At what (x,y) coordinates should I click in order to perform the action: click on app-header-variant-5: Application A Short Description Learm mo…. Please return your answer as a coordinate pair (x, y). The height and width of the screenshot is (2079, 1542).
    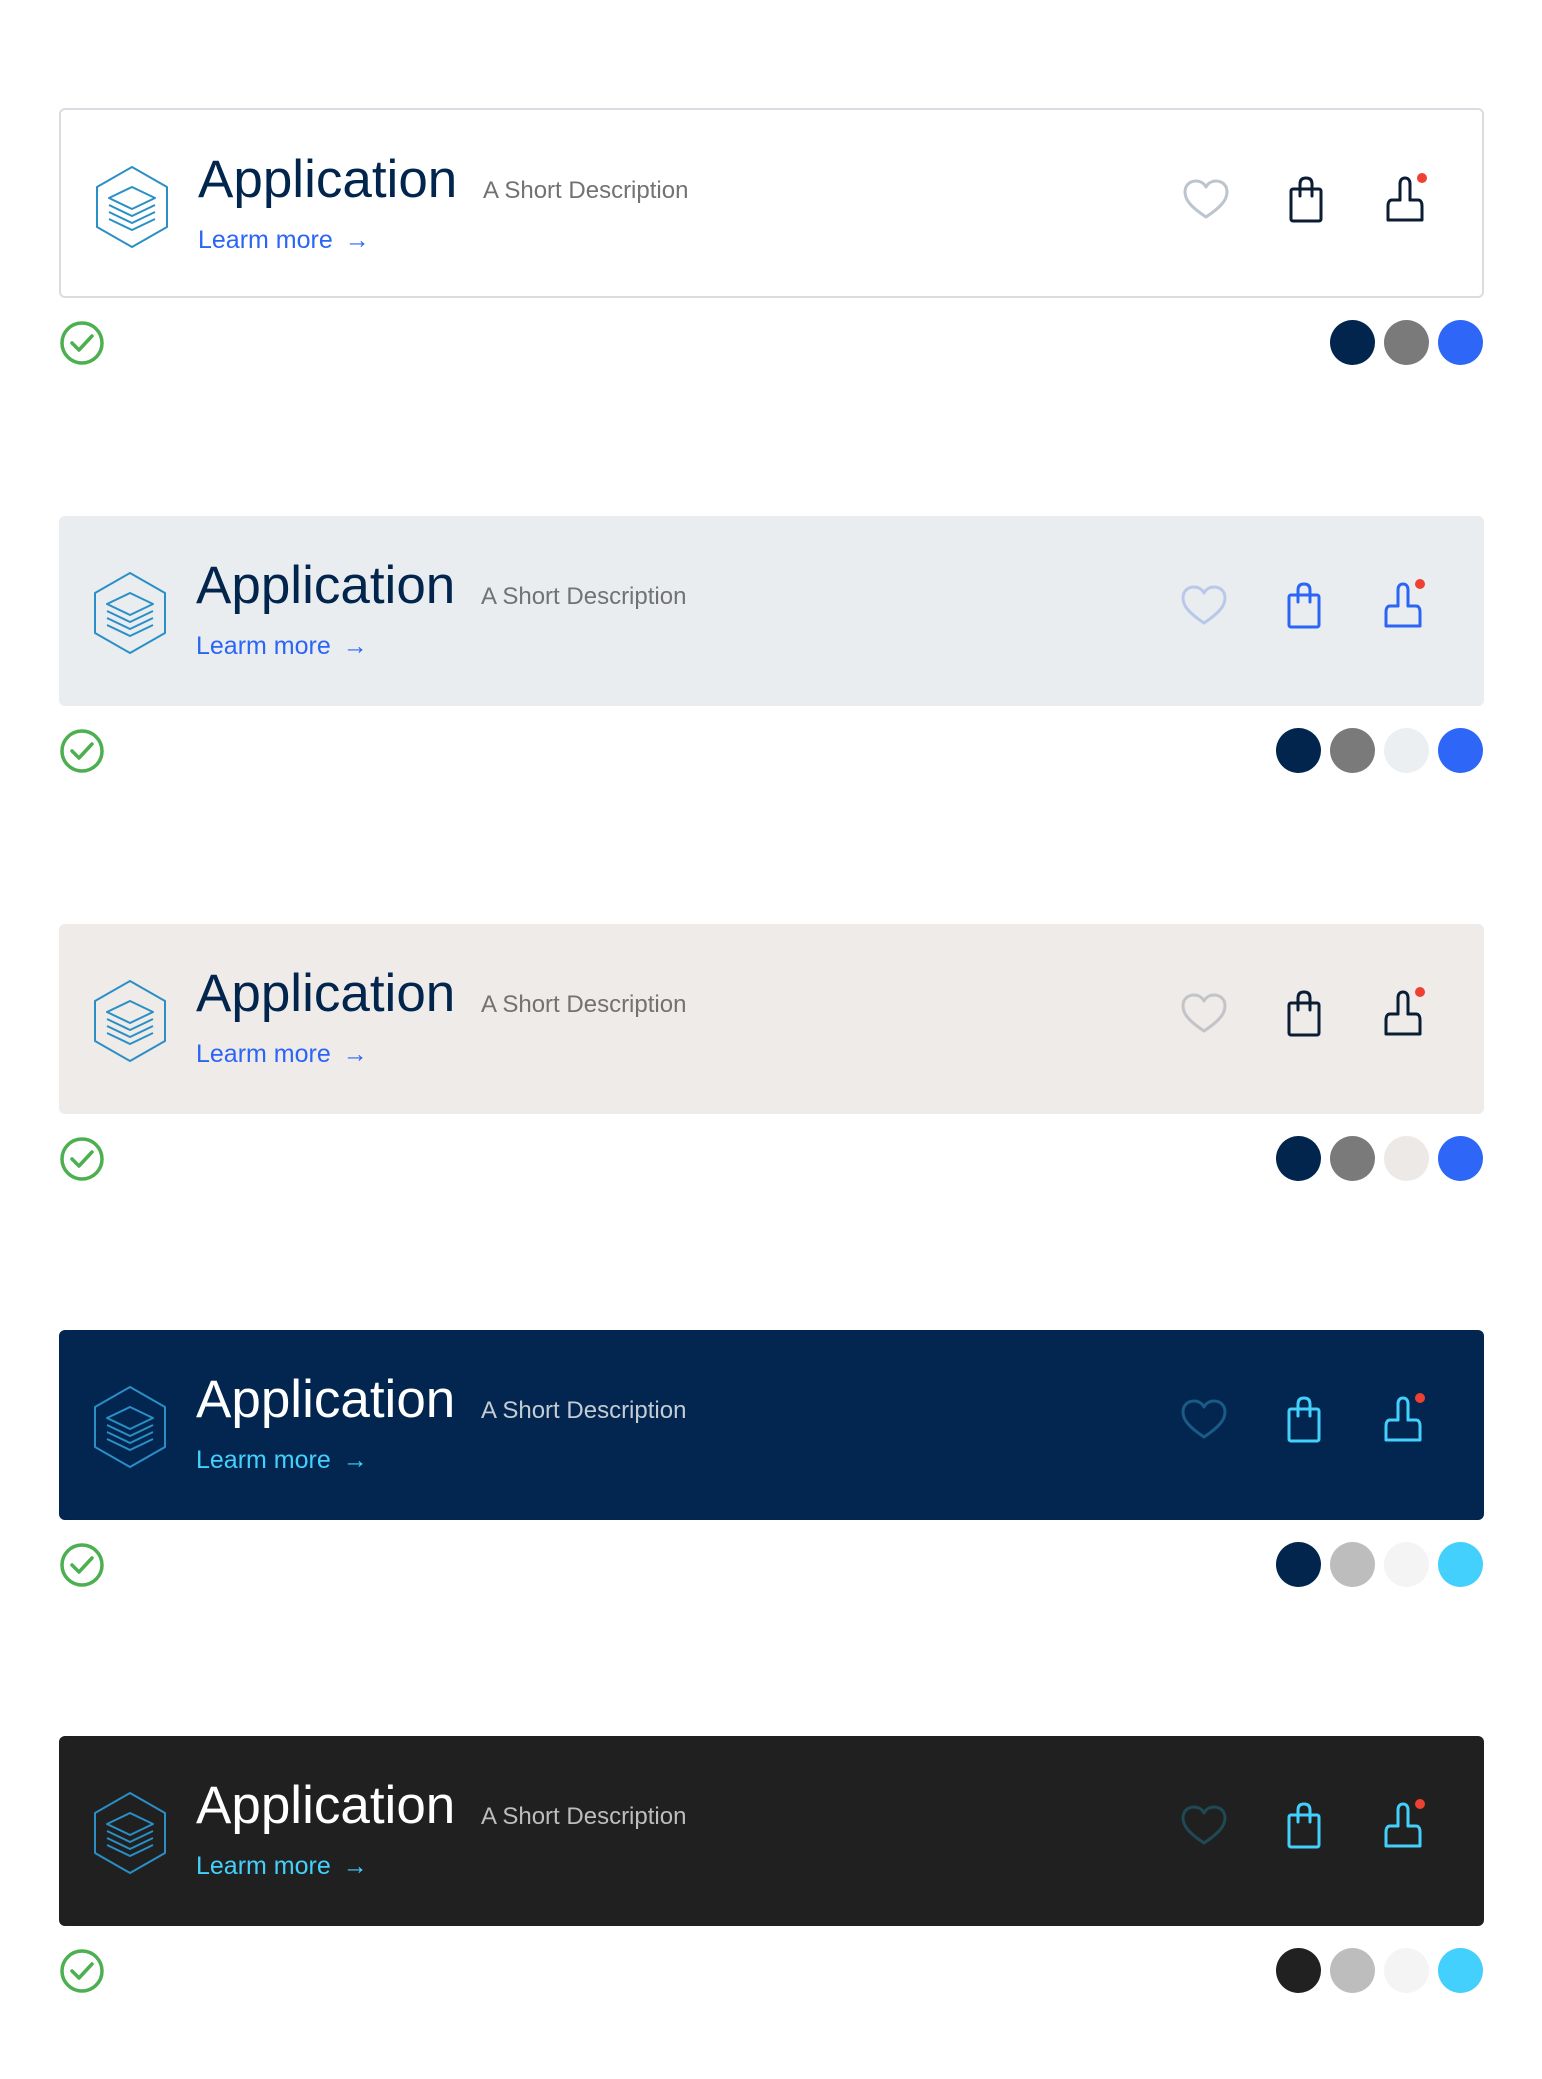
    Looking at the image, I should click on (771, 1886).